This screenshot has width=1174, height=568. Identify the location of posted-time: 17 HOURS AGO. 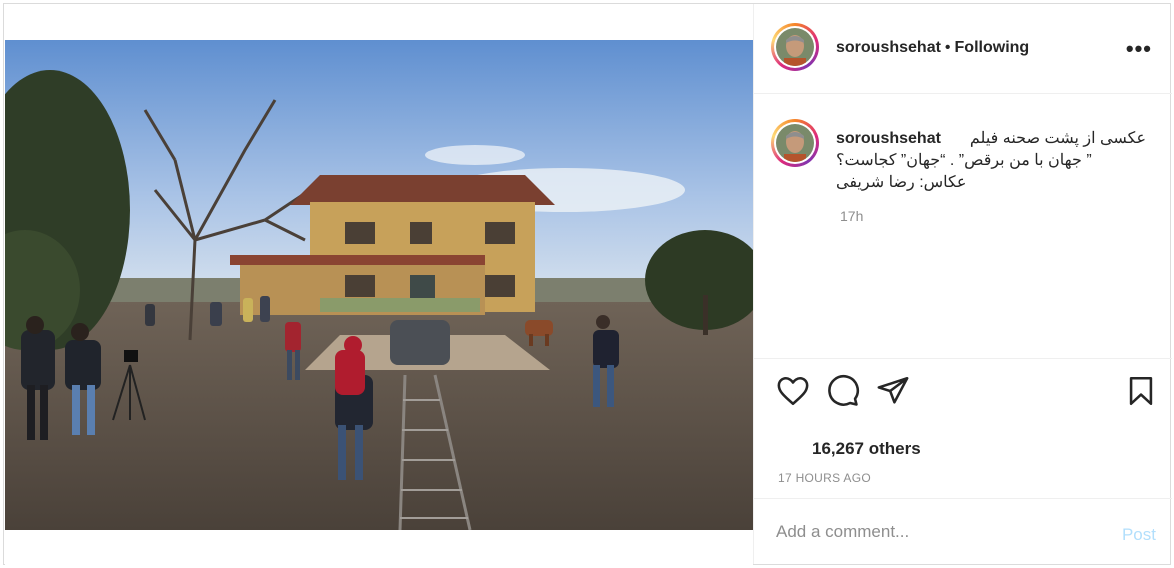
(824, 478).